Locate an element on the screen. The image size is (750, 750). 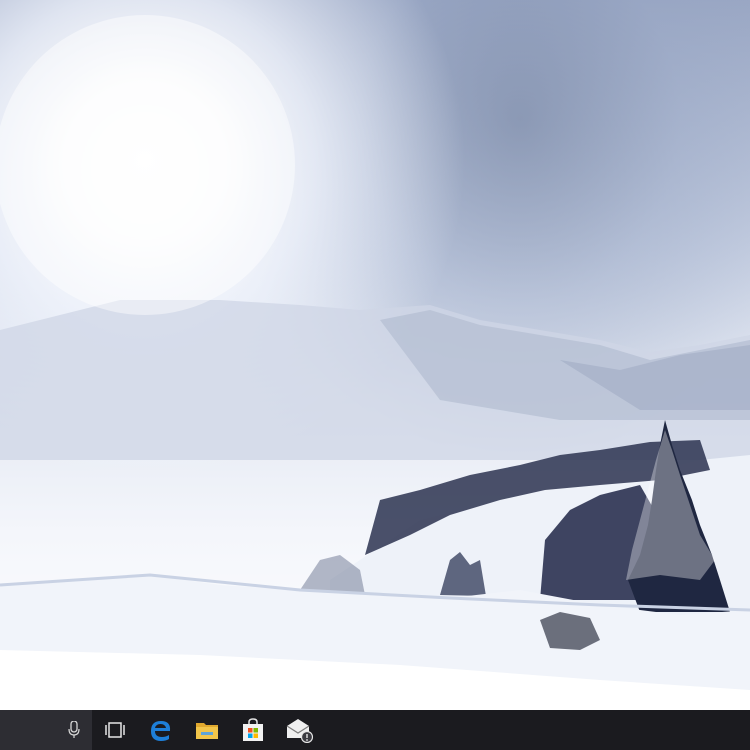
file-explorer-icon is located at coordinates (207, 730).